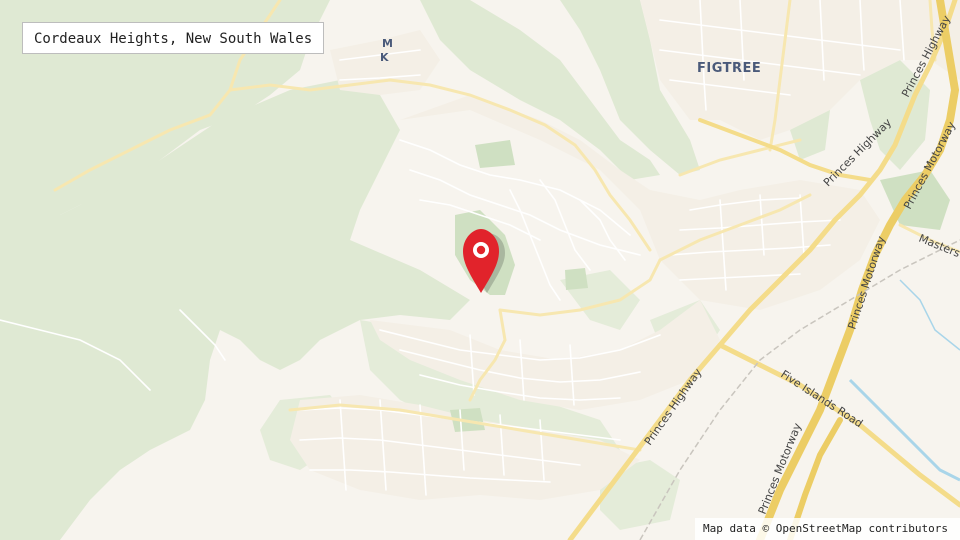  What do you see at coordinates (827, 529) in the screenshot?
I see `map-attribution: Map data © OpenStreetMap contributors` at bounding box center [827, 529].